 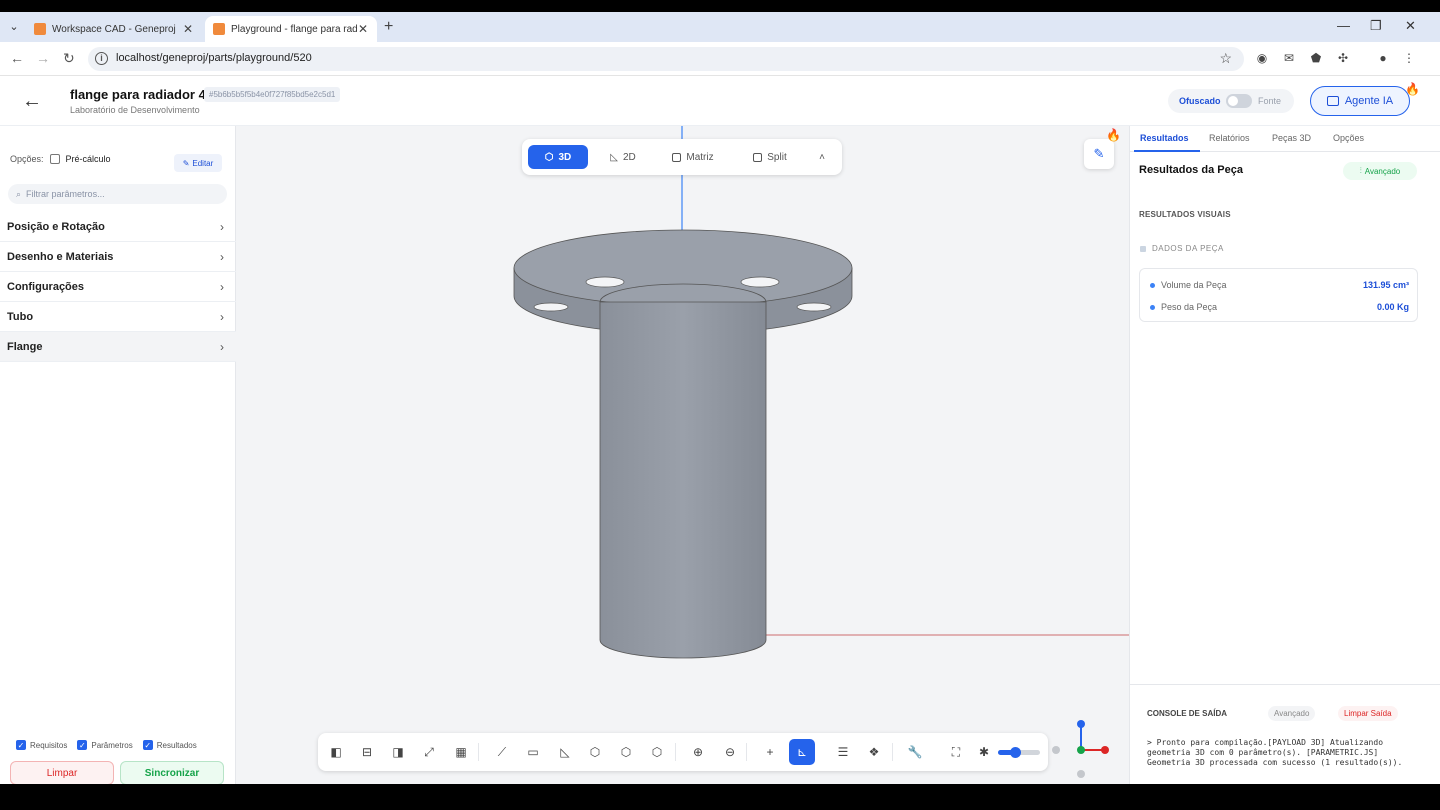 What do you see at coordinates (1316, 58) in the screenshot?
I see `shield-extension-icon: ⬟` at bounding box center [1316, 58].